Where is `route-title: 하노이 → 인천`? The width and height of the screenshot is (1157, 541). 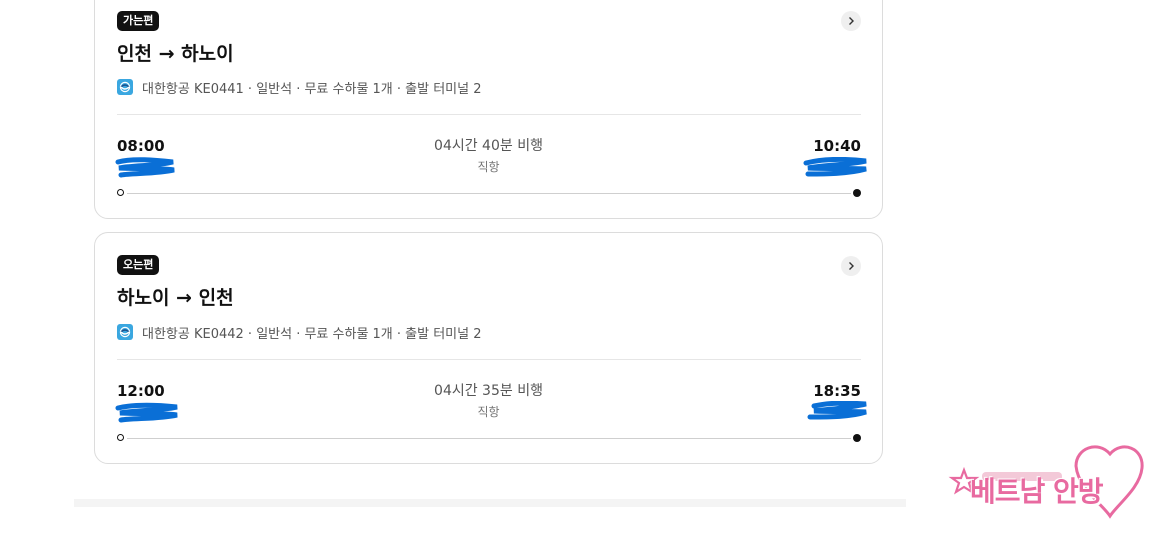 route-title: 하노이 → 인천 is located at coordinates (175, 298).